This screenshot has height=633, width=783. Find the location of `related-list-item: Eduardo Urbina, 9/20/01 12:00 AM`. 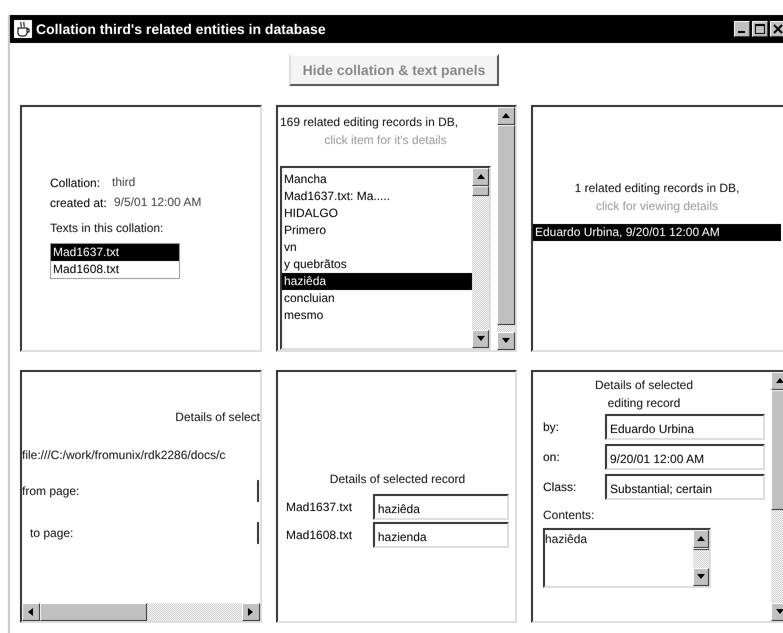

related-list-item: Eduardo Urbina, 9/20/01 12:00 AM is located at coordinates (657, 232).